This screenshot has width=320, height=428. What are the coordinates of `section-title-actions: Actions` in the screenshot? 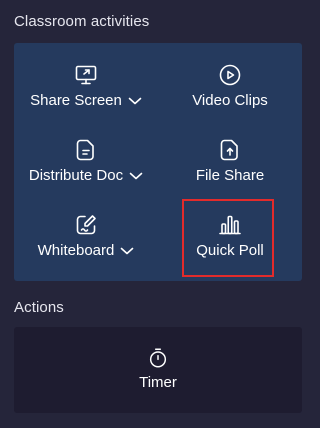 It's located at (39, 307).